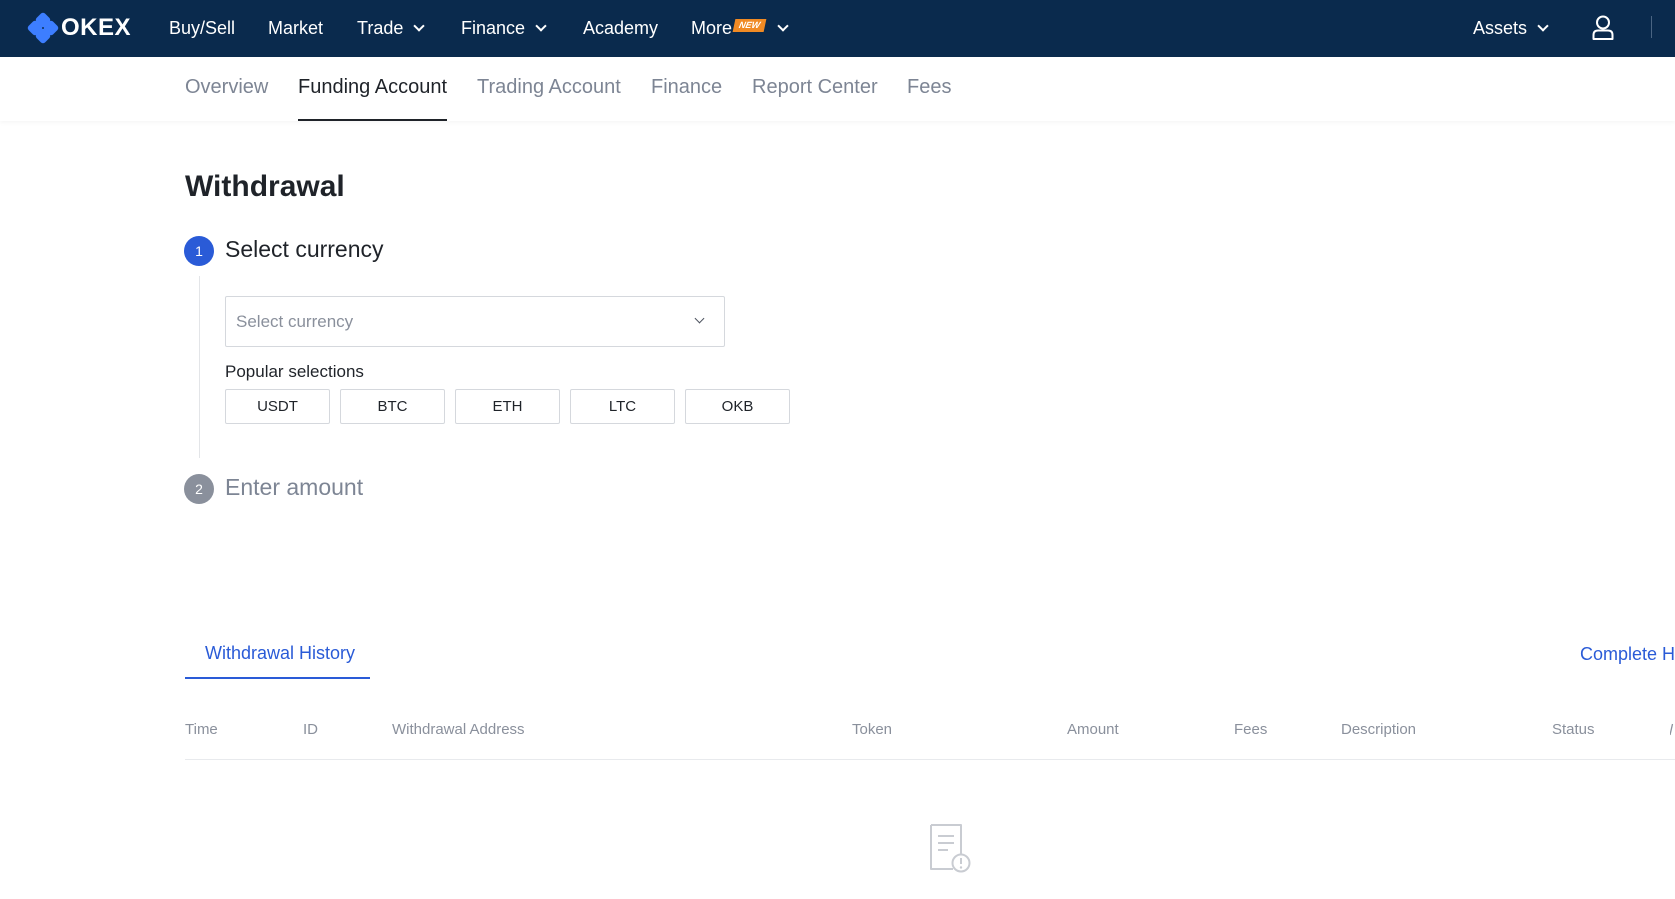 This screenshot has width=1675, height=899. What do you see at coordinates (1672, 729) in the screenshot?
I see `column-header-truncated` at bounding box center [1672, 729].